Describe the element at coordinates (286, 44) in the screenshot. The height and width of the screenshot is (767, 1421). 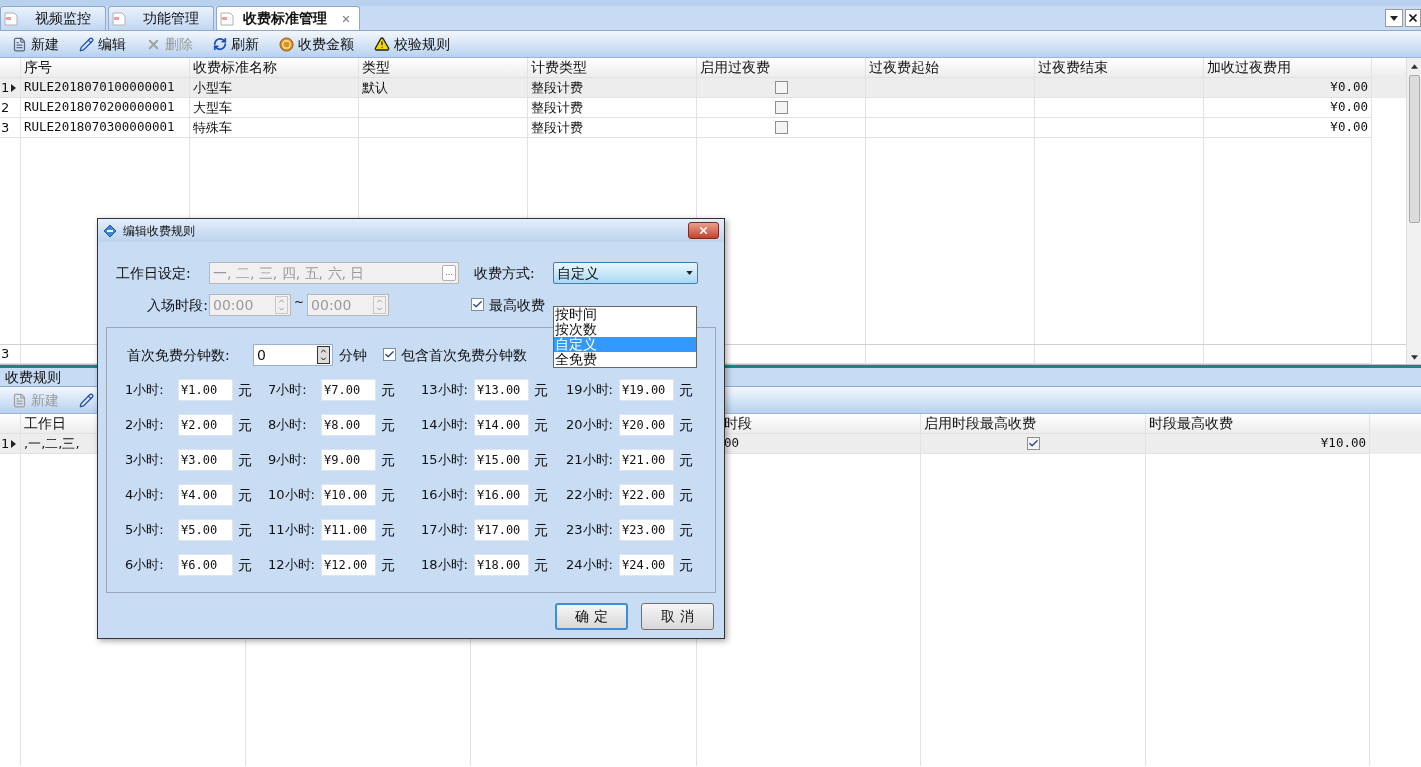
I see `coin-icon` at that location.